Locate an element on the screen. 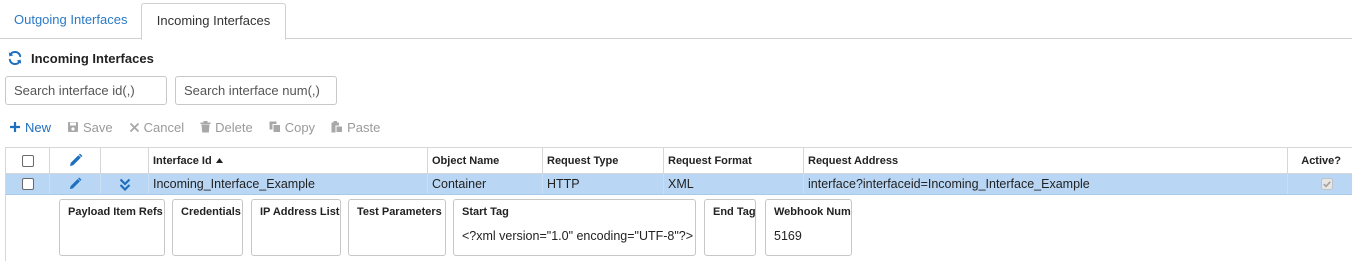  copy-button: Copy is located at coordinates (292, 127).